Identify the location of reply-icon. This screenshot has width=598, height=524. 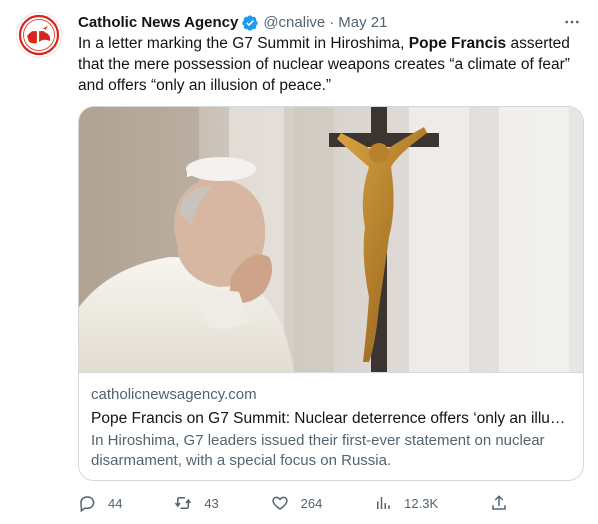
(87, 504).